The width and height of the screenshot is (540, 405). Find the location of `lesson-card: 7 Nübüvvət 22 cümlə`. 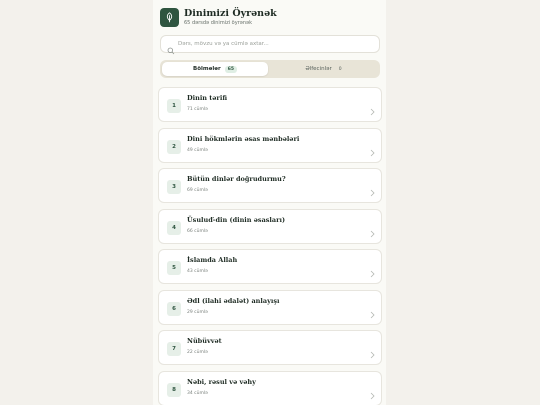

lesson-card: 7 Nübüvvət 22 cümlə is located at coordinates (270, 347).